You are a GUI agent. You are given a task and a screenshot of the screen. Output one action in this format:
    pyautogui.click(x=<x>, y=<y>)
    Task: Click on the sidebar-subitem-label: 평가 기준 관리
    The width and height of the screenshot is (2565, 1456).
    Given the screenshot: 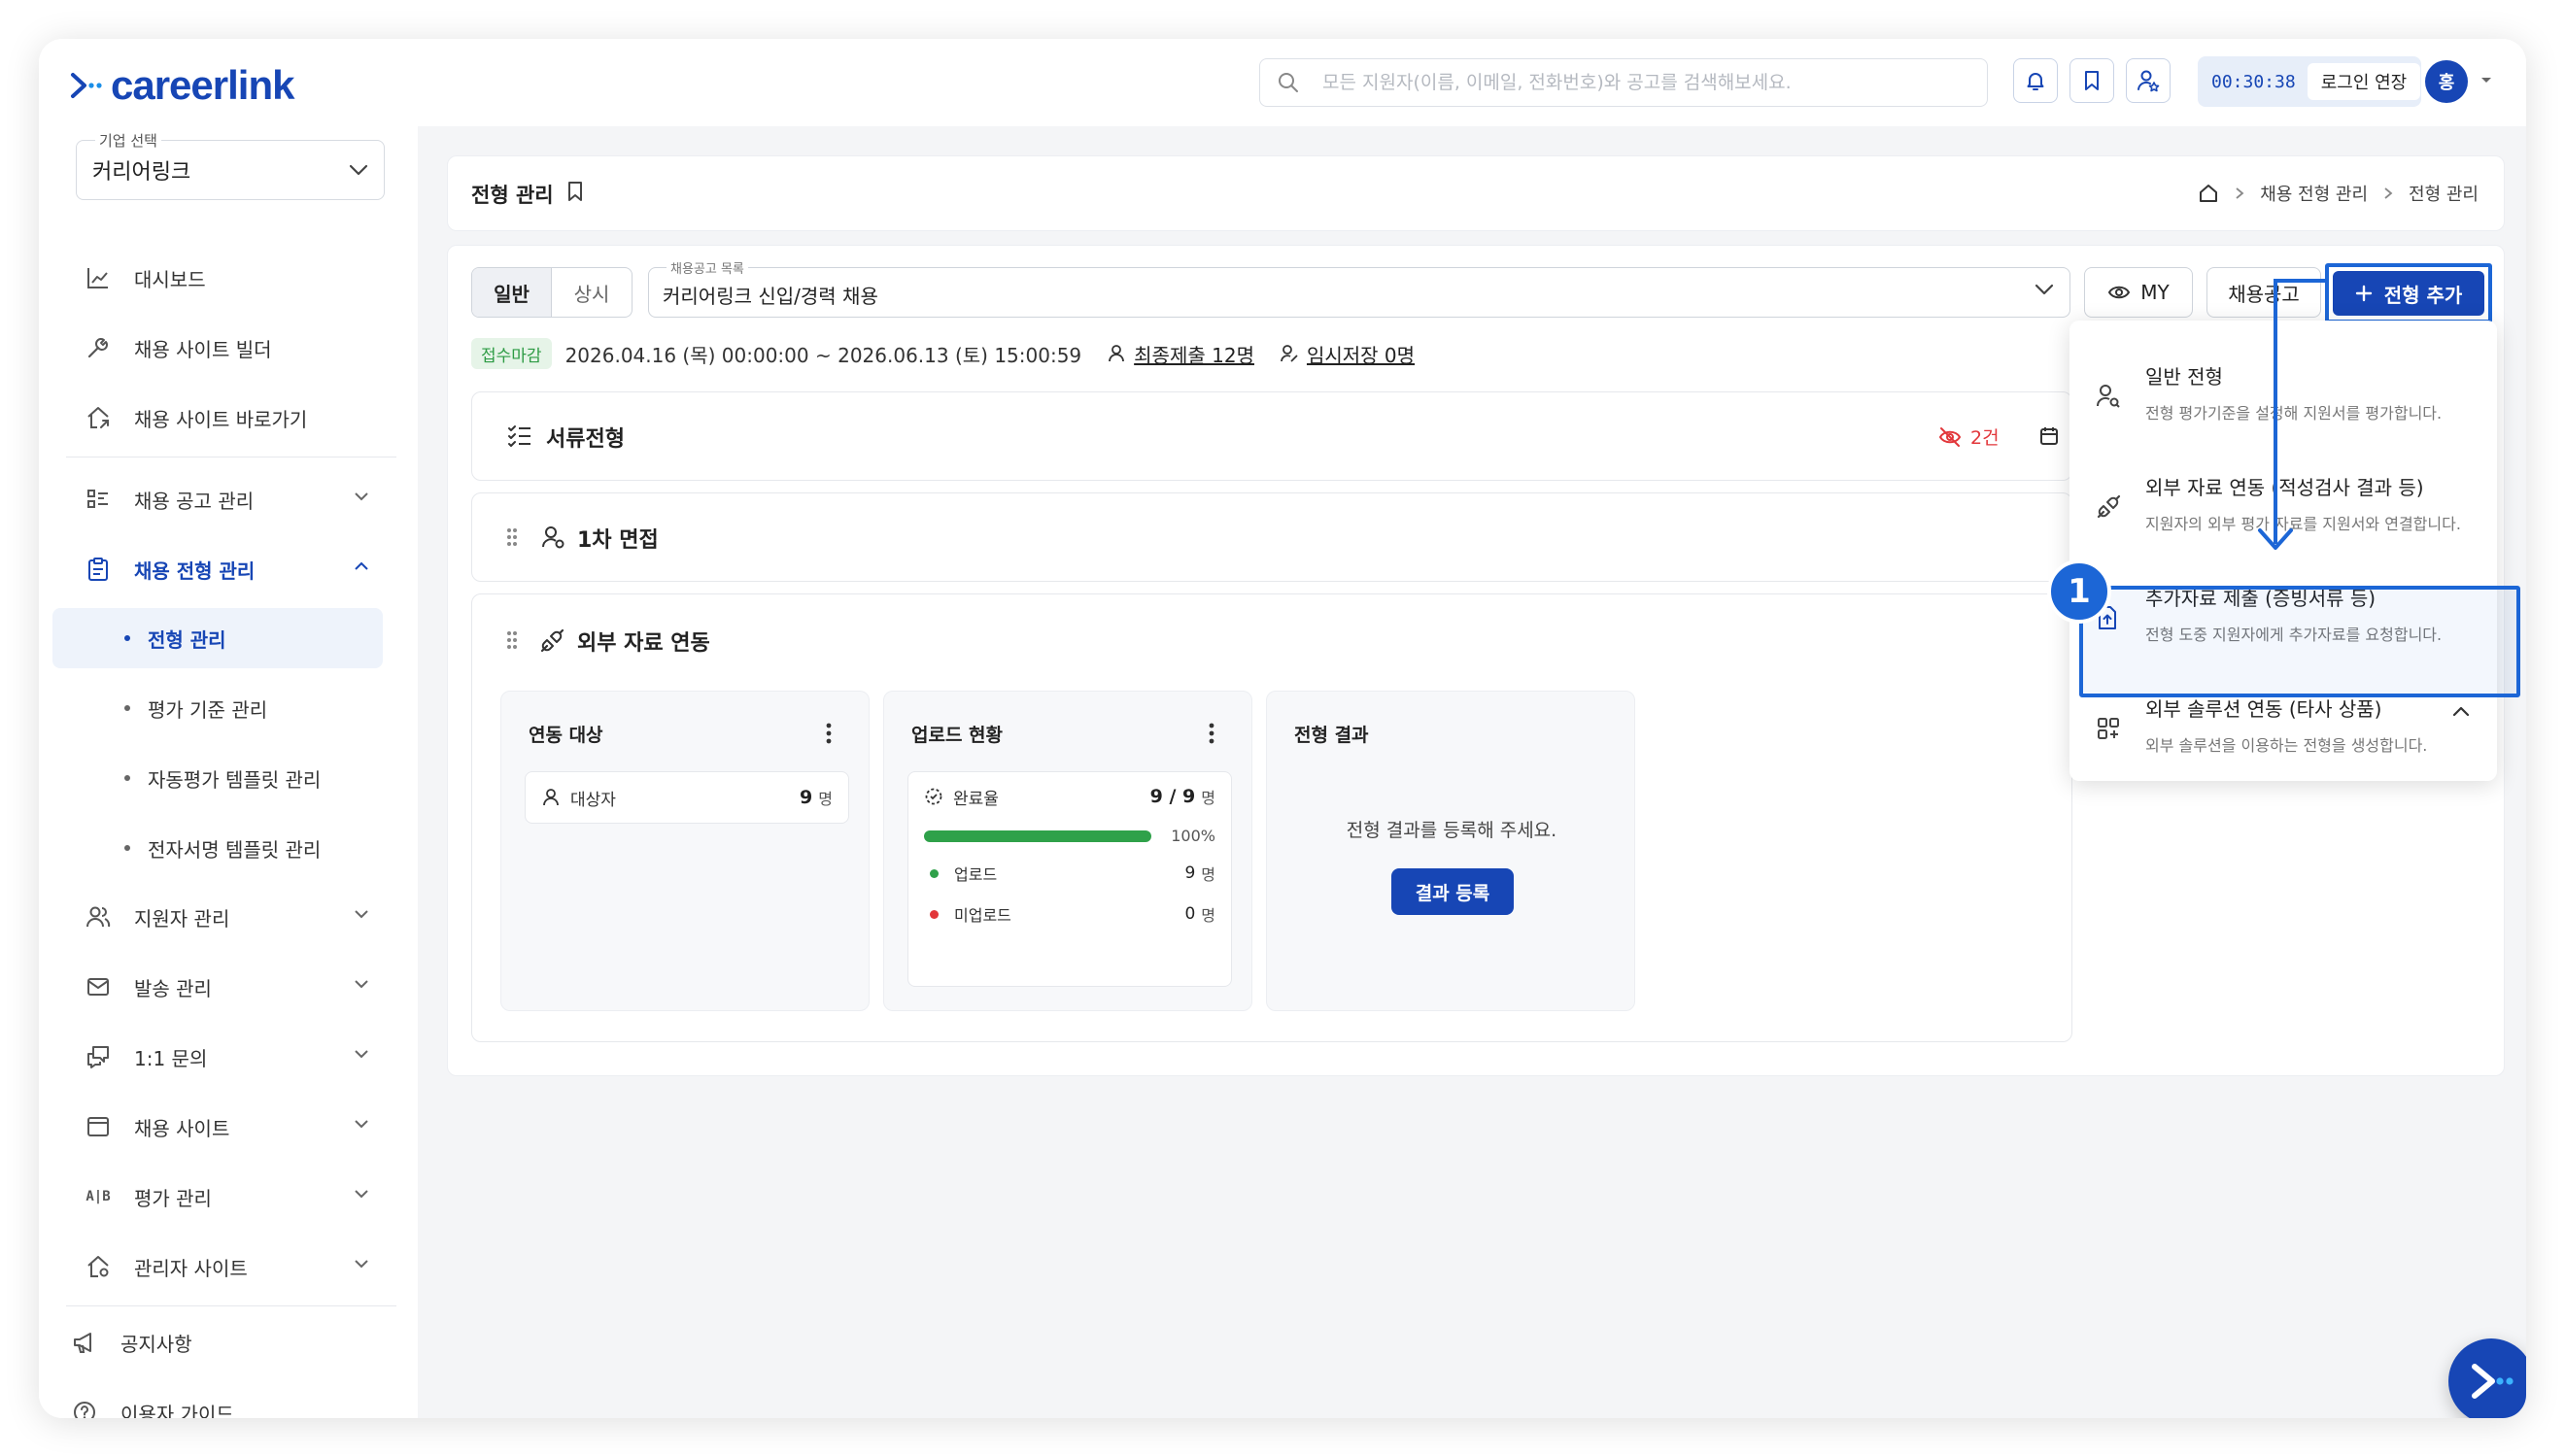 What is the action you would take?
    pyautogui.click(x=208, y=709)
    